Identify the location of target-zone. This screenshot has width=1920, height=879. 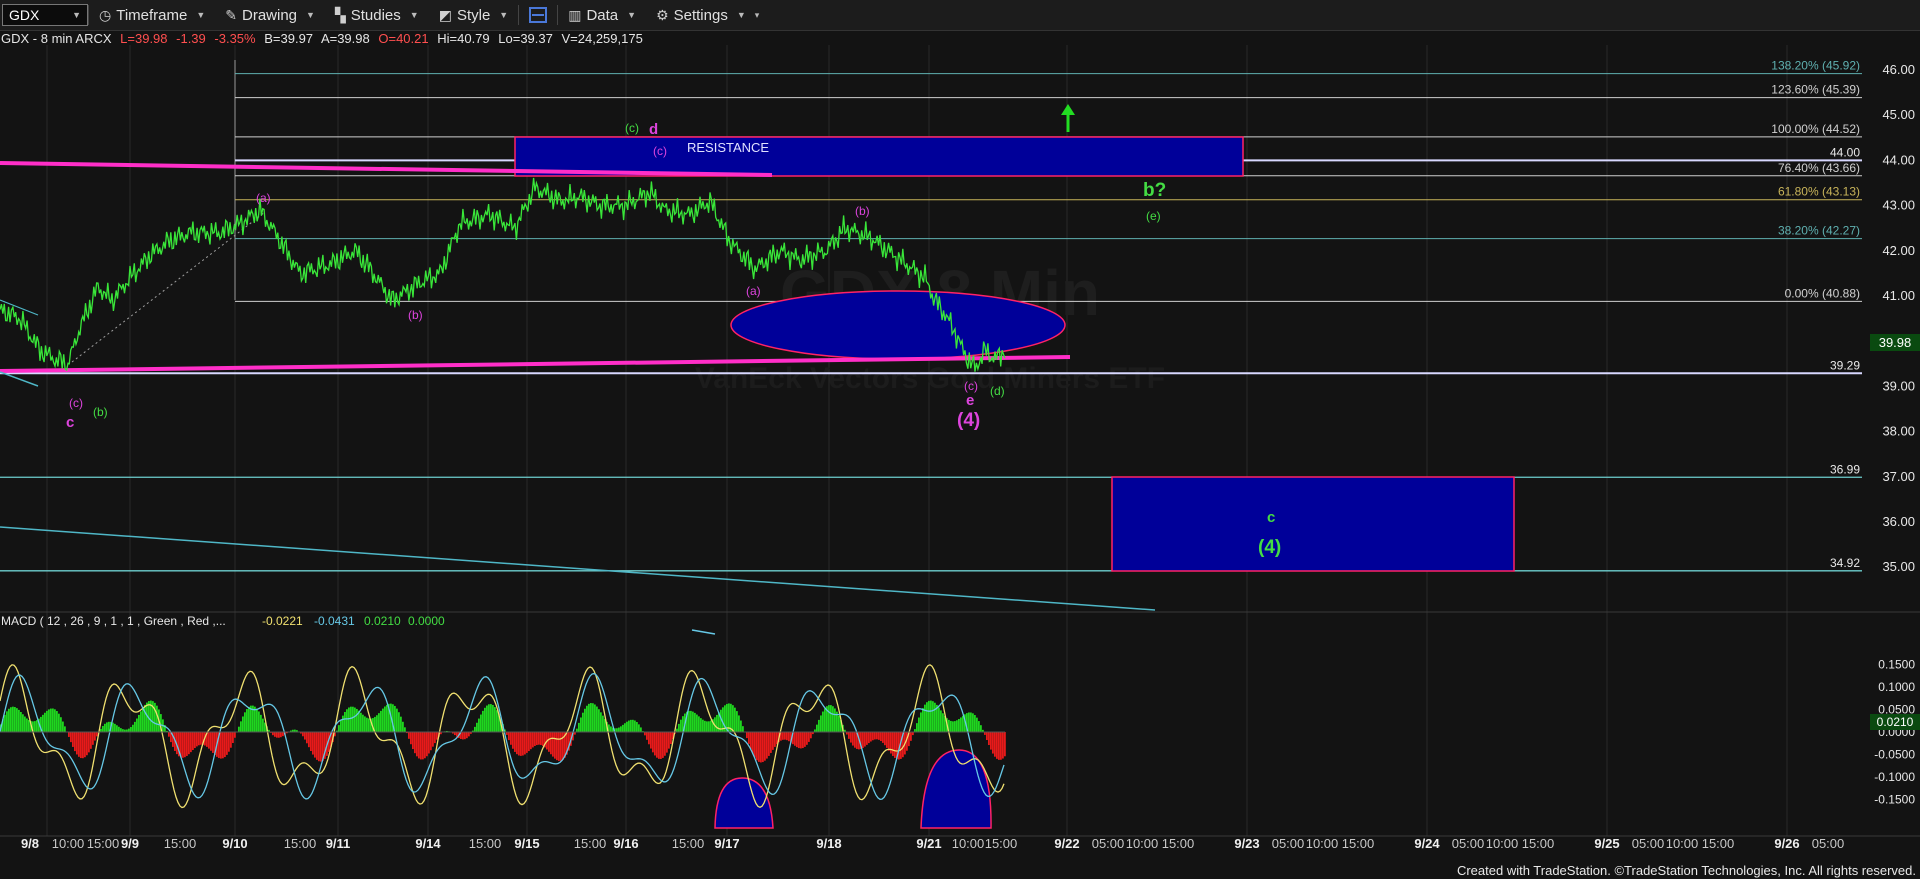
(1313, 524).